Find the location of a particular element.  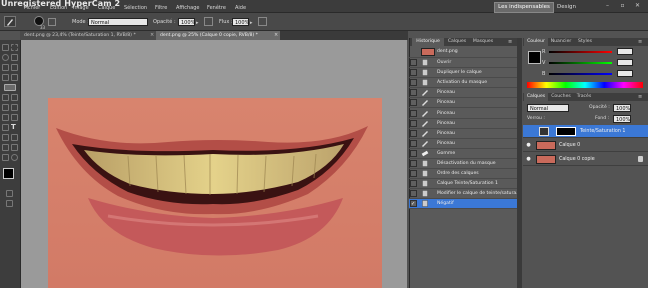

tool-preset-picker is located at coordinates (10, 21).